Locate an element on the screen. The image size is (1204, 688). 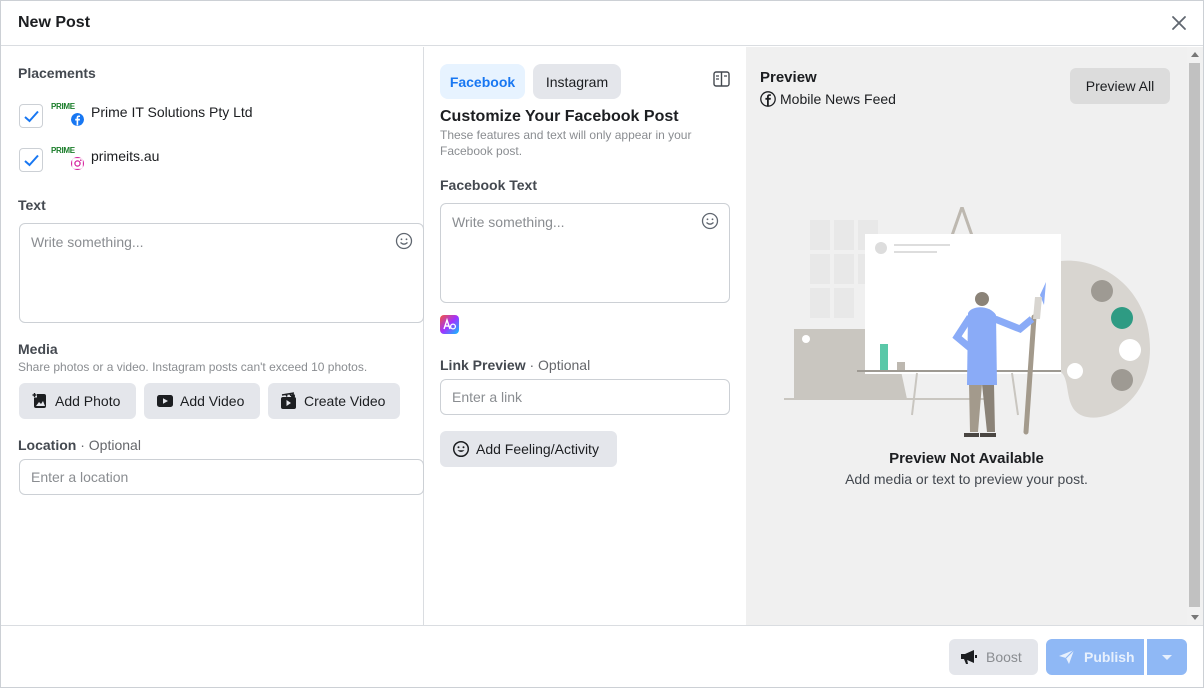
dialog-header: New Post is located at coordinates (602, 23).